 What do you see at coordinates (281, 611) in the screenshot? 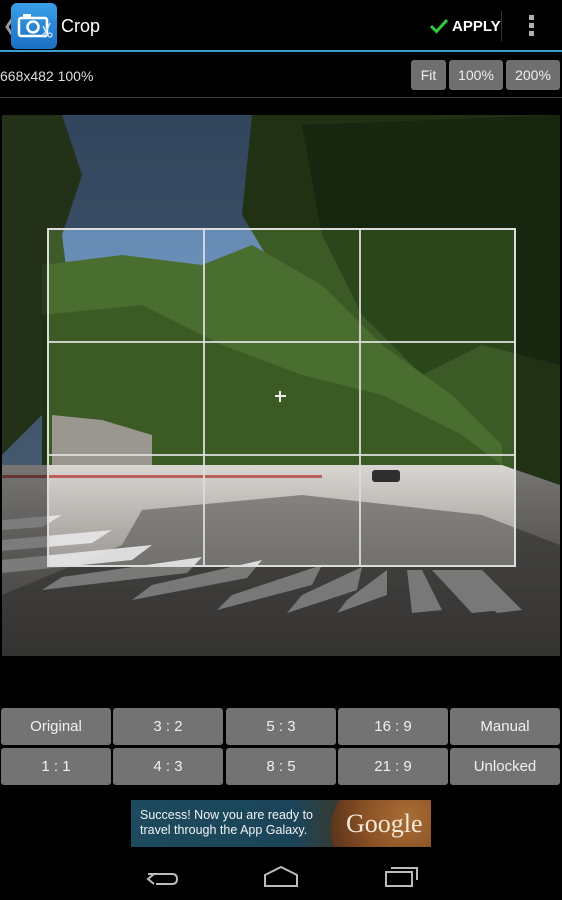
I see `crop-dim-bottom` at bounding box center [281, 611].